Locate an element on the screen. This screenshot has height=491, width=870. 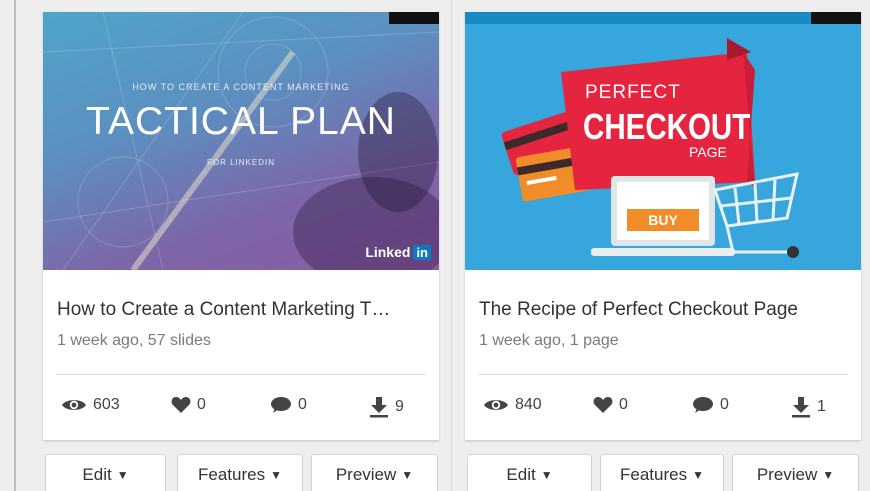
thumbnail-kicker: HOW TO CREATE A CONTENT MARKETING is located at coordinates (241, 87).